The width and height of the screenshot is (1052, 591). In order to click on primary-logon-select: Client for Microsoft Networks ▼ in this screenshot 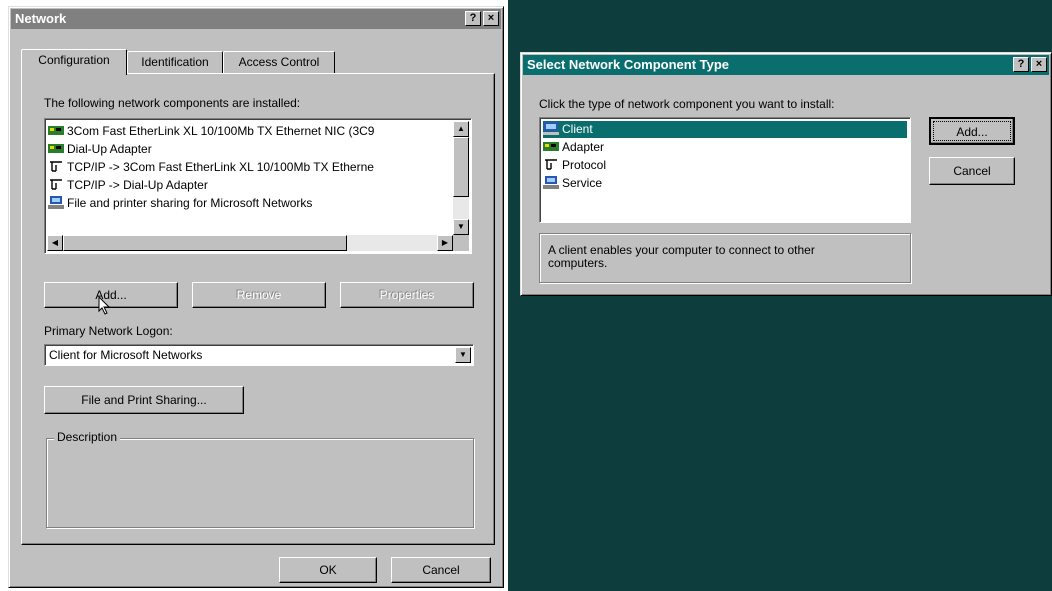, I will do `click(259, 355)`.